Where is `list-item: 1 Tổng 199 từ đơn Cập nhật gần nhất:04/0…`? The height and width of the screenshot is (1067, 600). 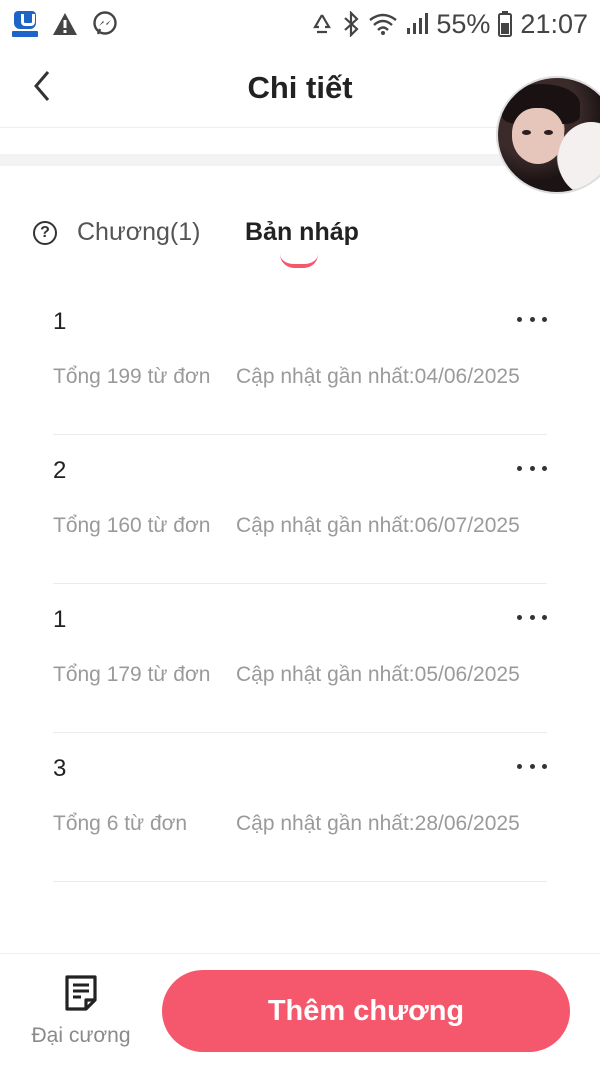 list-item: 1 Tổng 199 từ đơn Cập nhật gần nhất:04/0… is located at coordinates (300, 360).